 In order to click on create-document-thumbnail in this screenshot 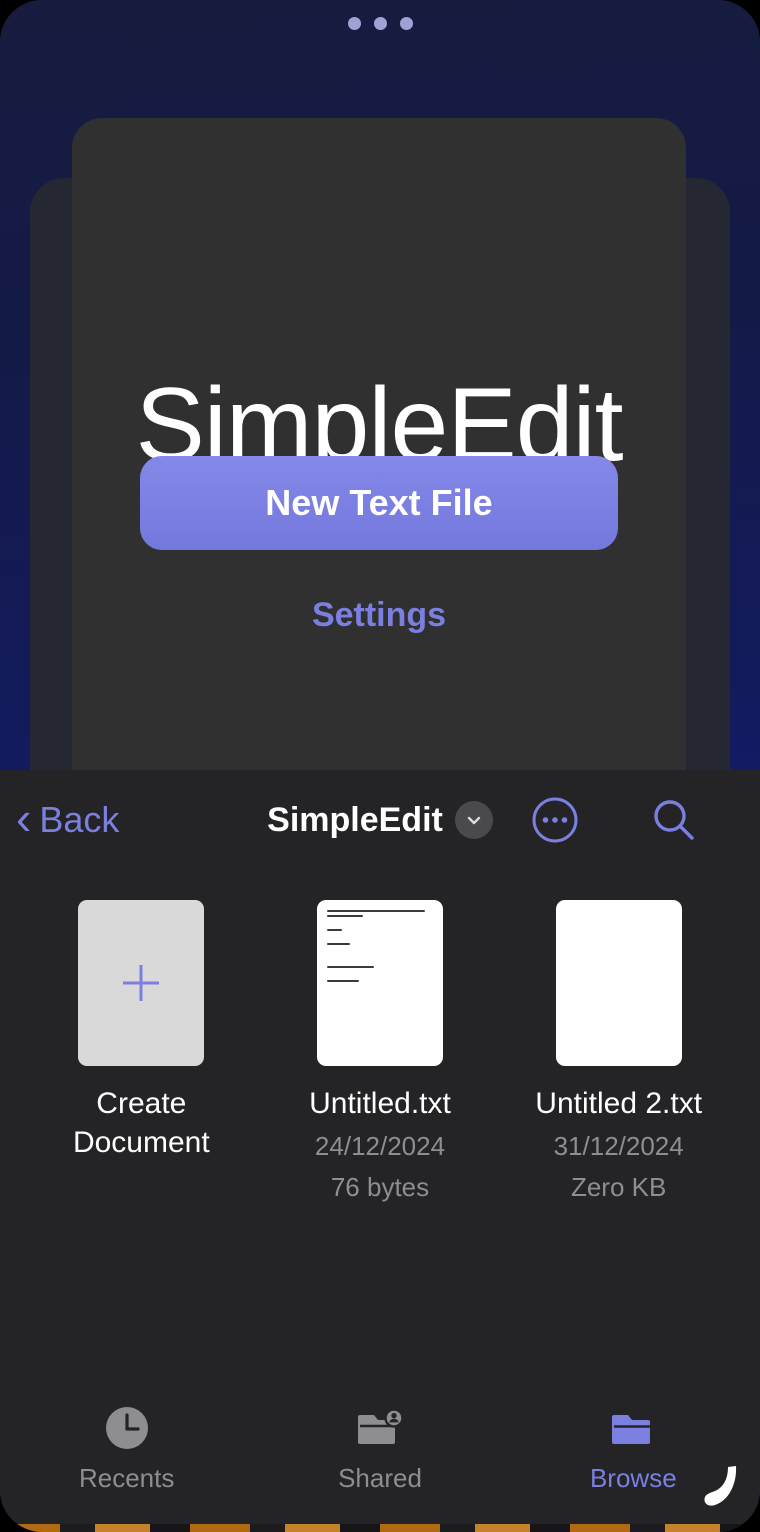, I will do `click(141, 983)`.